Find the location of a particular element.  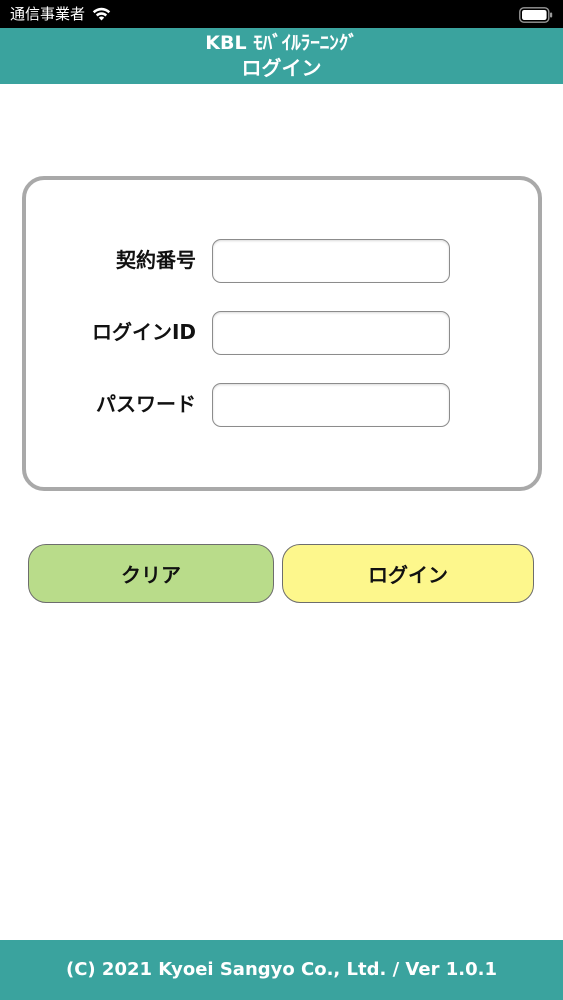

password-input is located at coordinates (331, 405).